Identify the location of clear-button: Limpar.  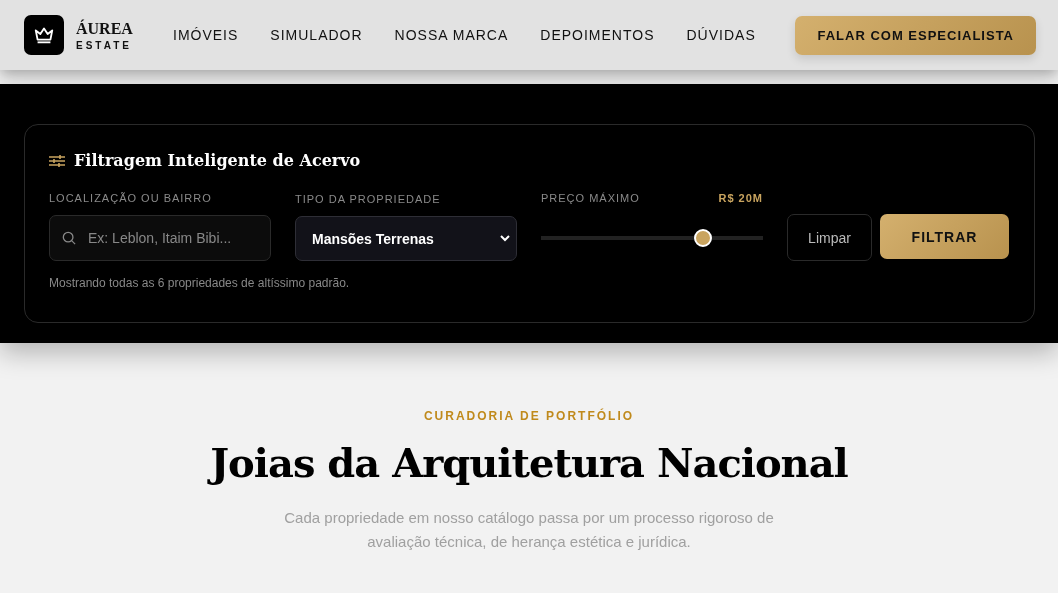
(829, 237).